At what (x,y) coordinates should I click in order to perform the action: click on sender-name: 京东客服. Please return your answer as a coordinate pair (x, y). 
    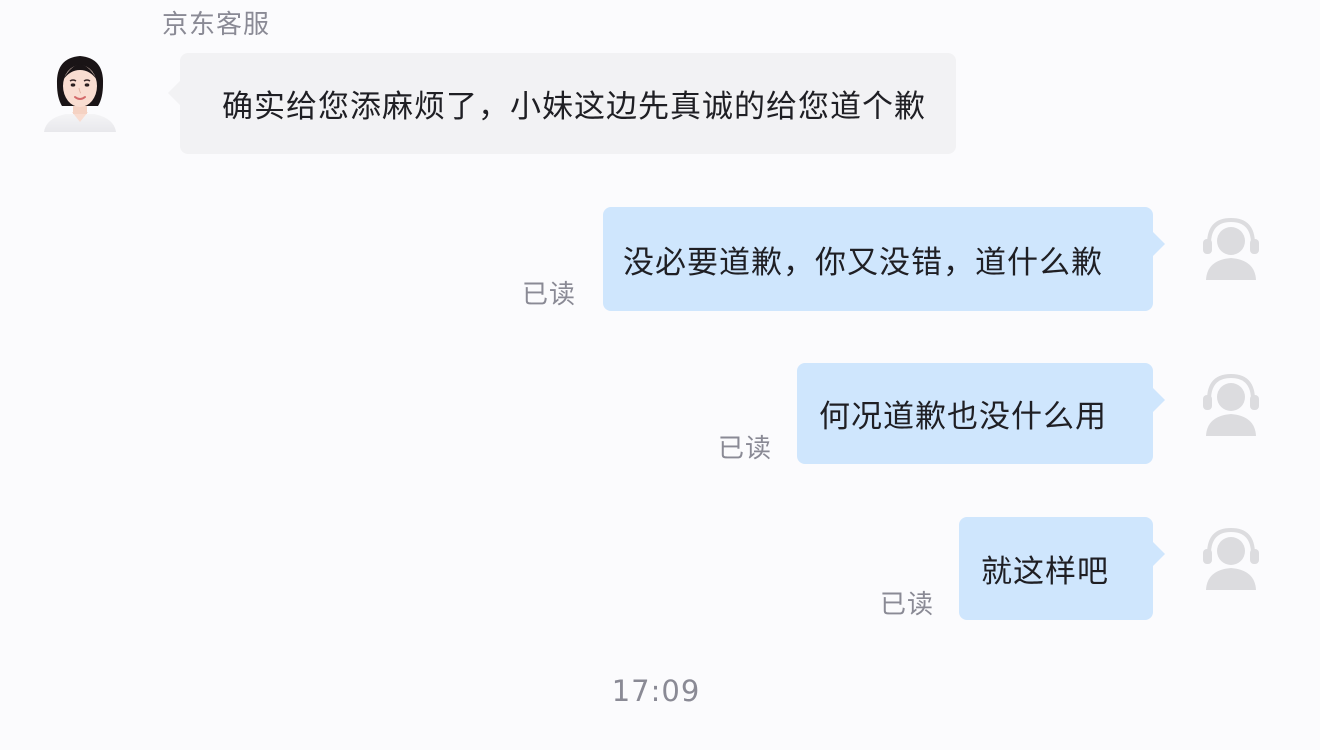
    Looking at the image, I should click on (216, 25).